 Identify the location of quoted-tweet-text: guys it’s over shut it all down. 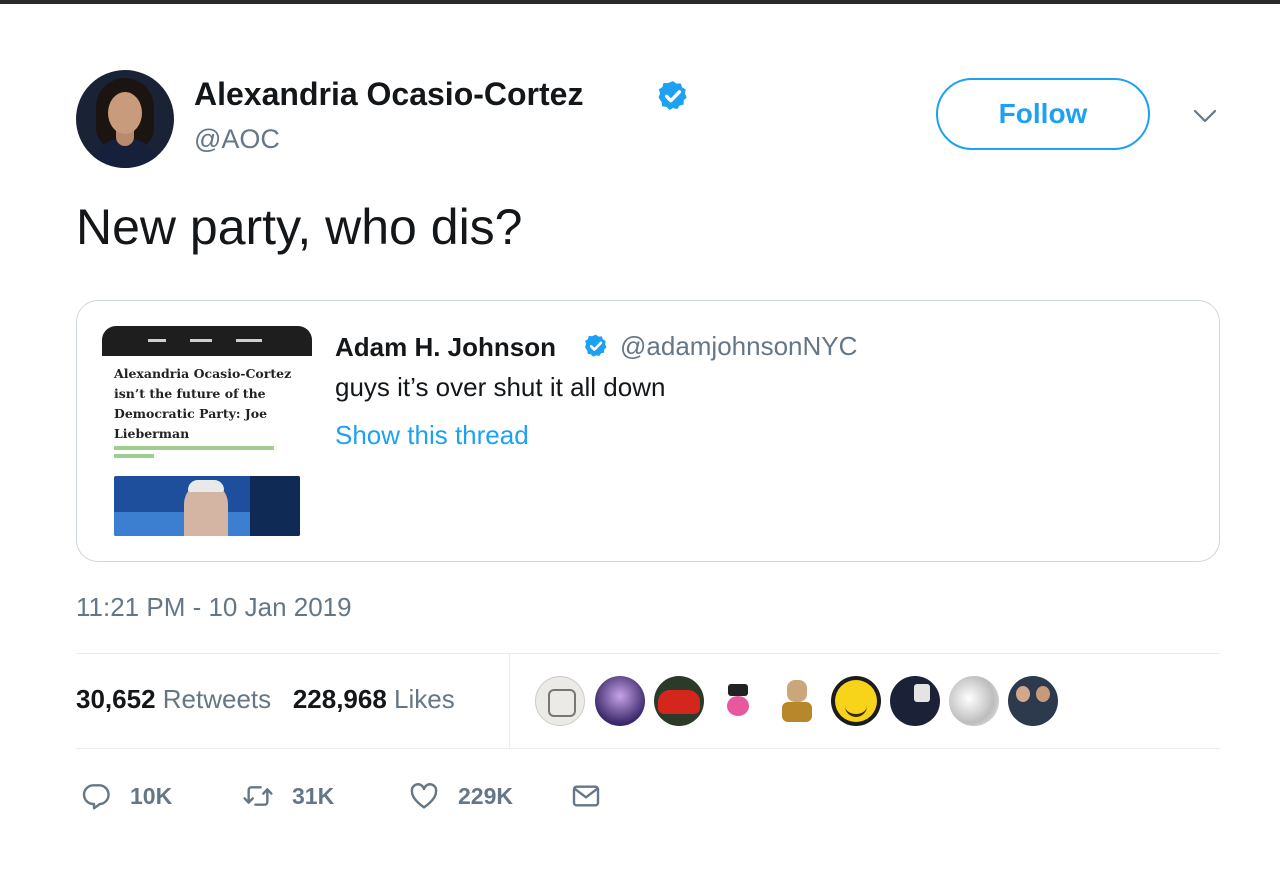
(500, 387).